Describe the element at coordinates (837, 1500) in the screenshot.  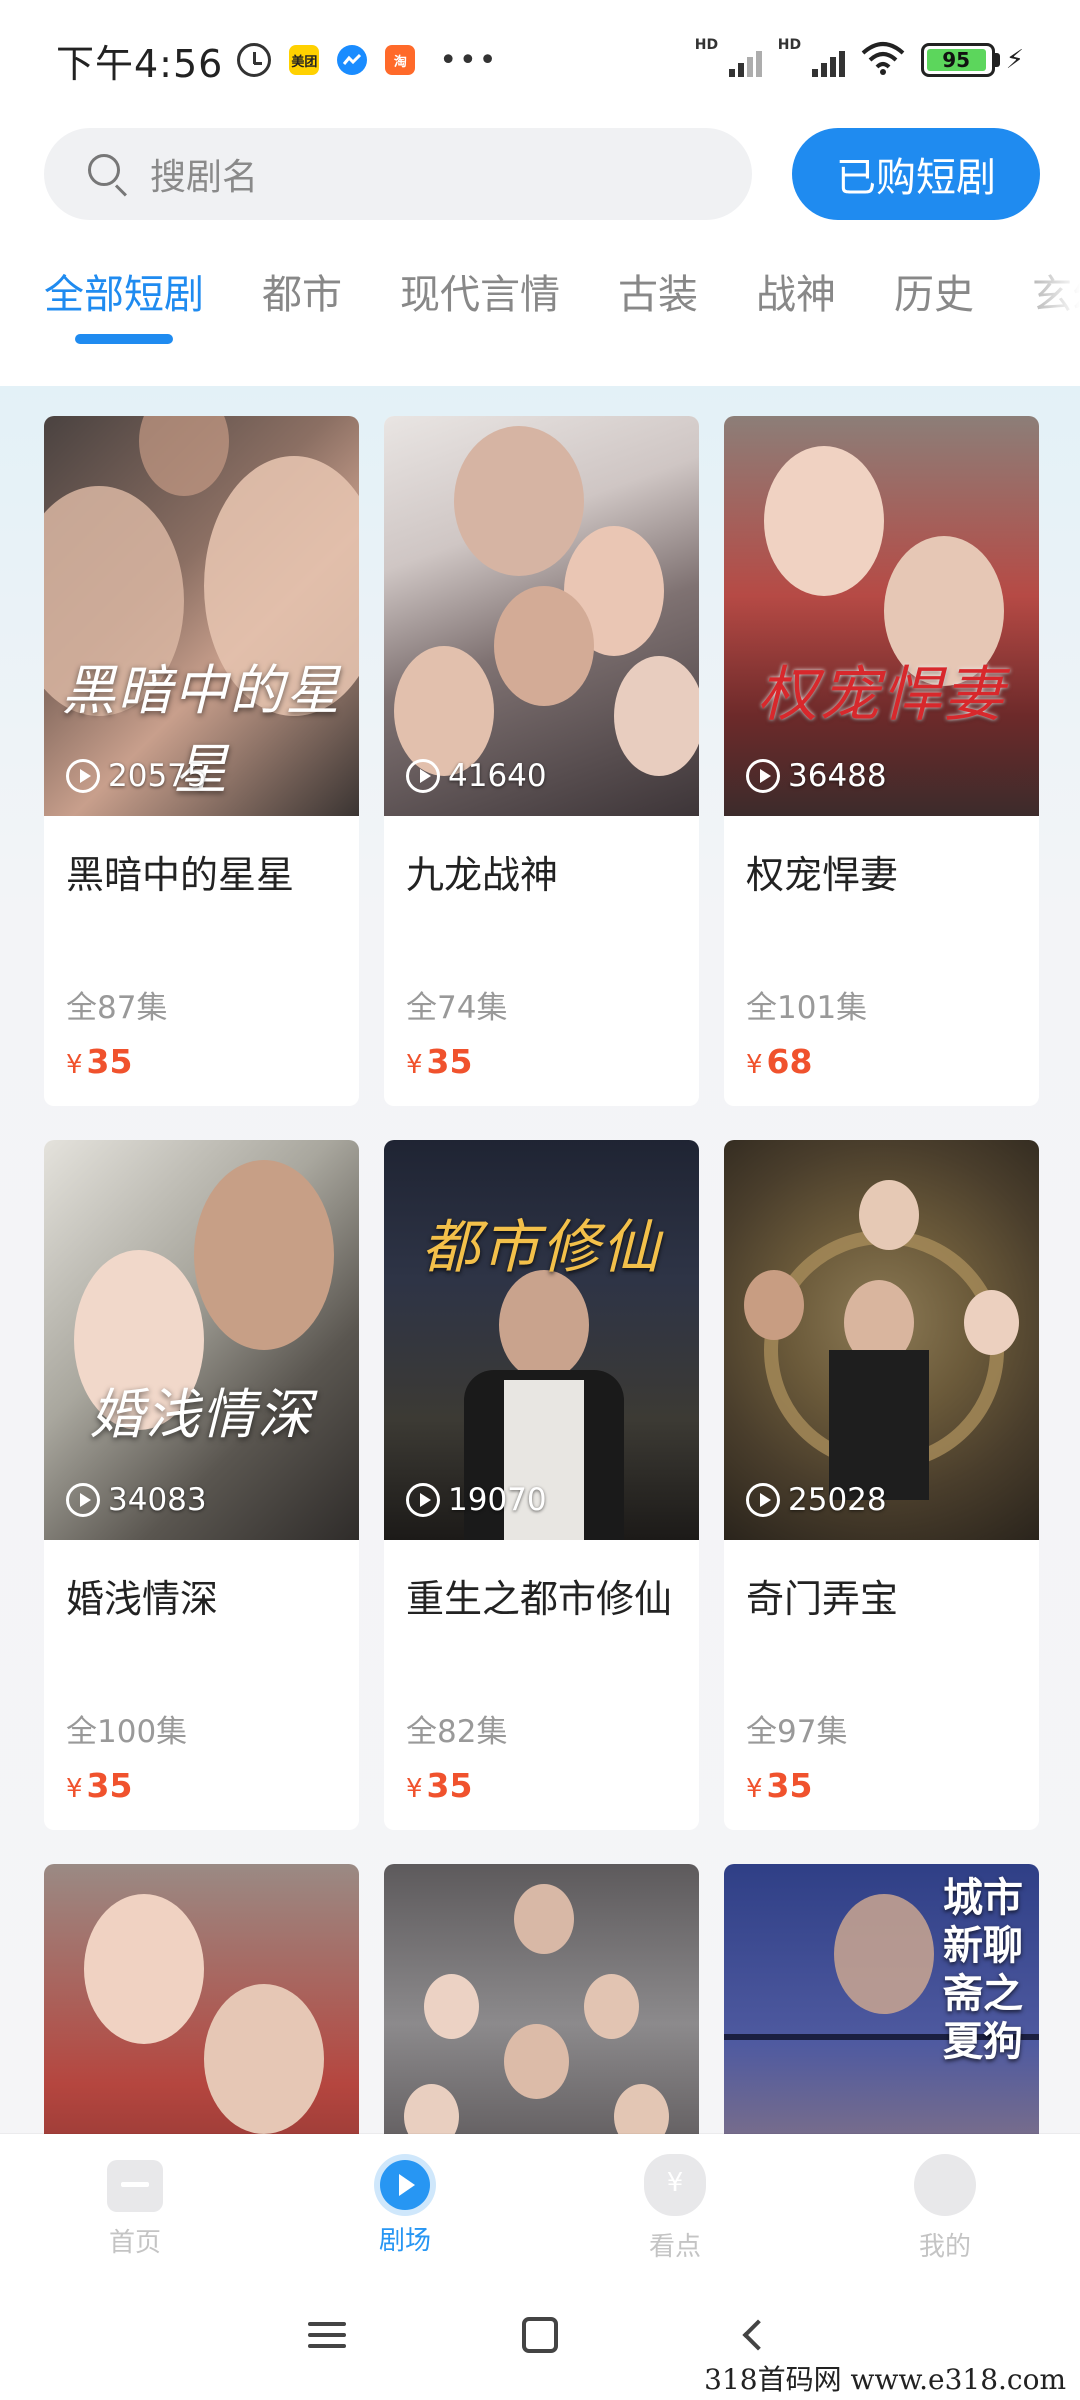
I see `view-count-value: 25028` at that location.